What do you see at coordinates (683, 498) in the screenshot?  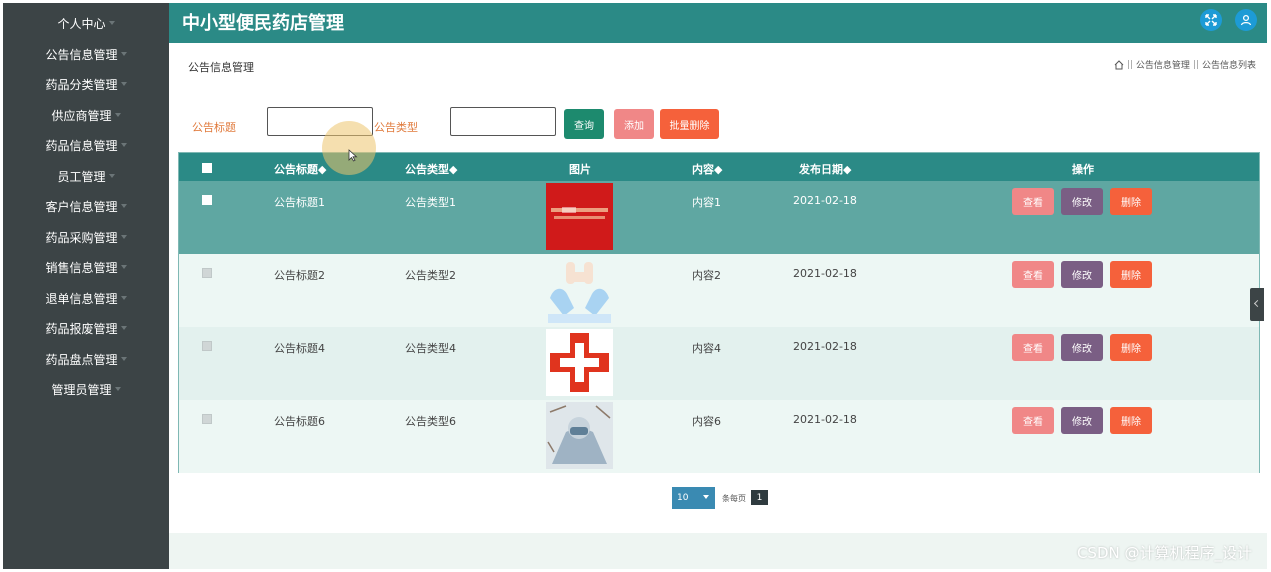 I see `page-size-value: 10` at bounding box center [683, 498].